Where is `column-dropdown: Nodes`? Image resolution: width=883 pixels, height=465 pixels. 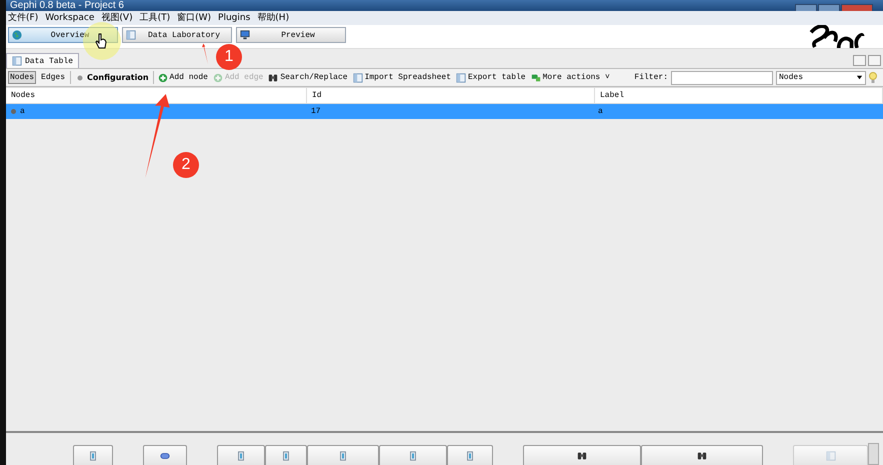
column-dropdown: Nodes is located at coordinates (821, 77).